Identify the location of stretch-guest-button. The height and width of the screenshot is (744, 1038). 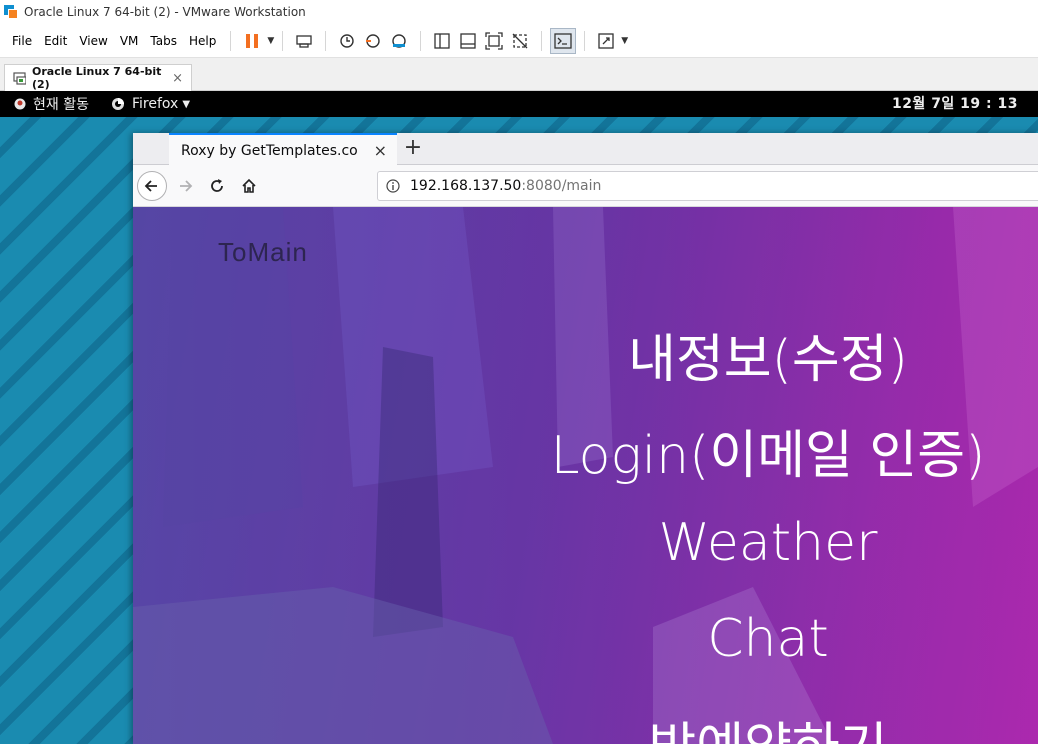
(606, 41).